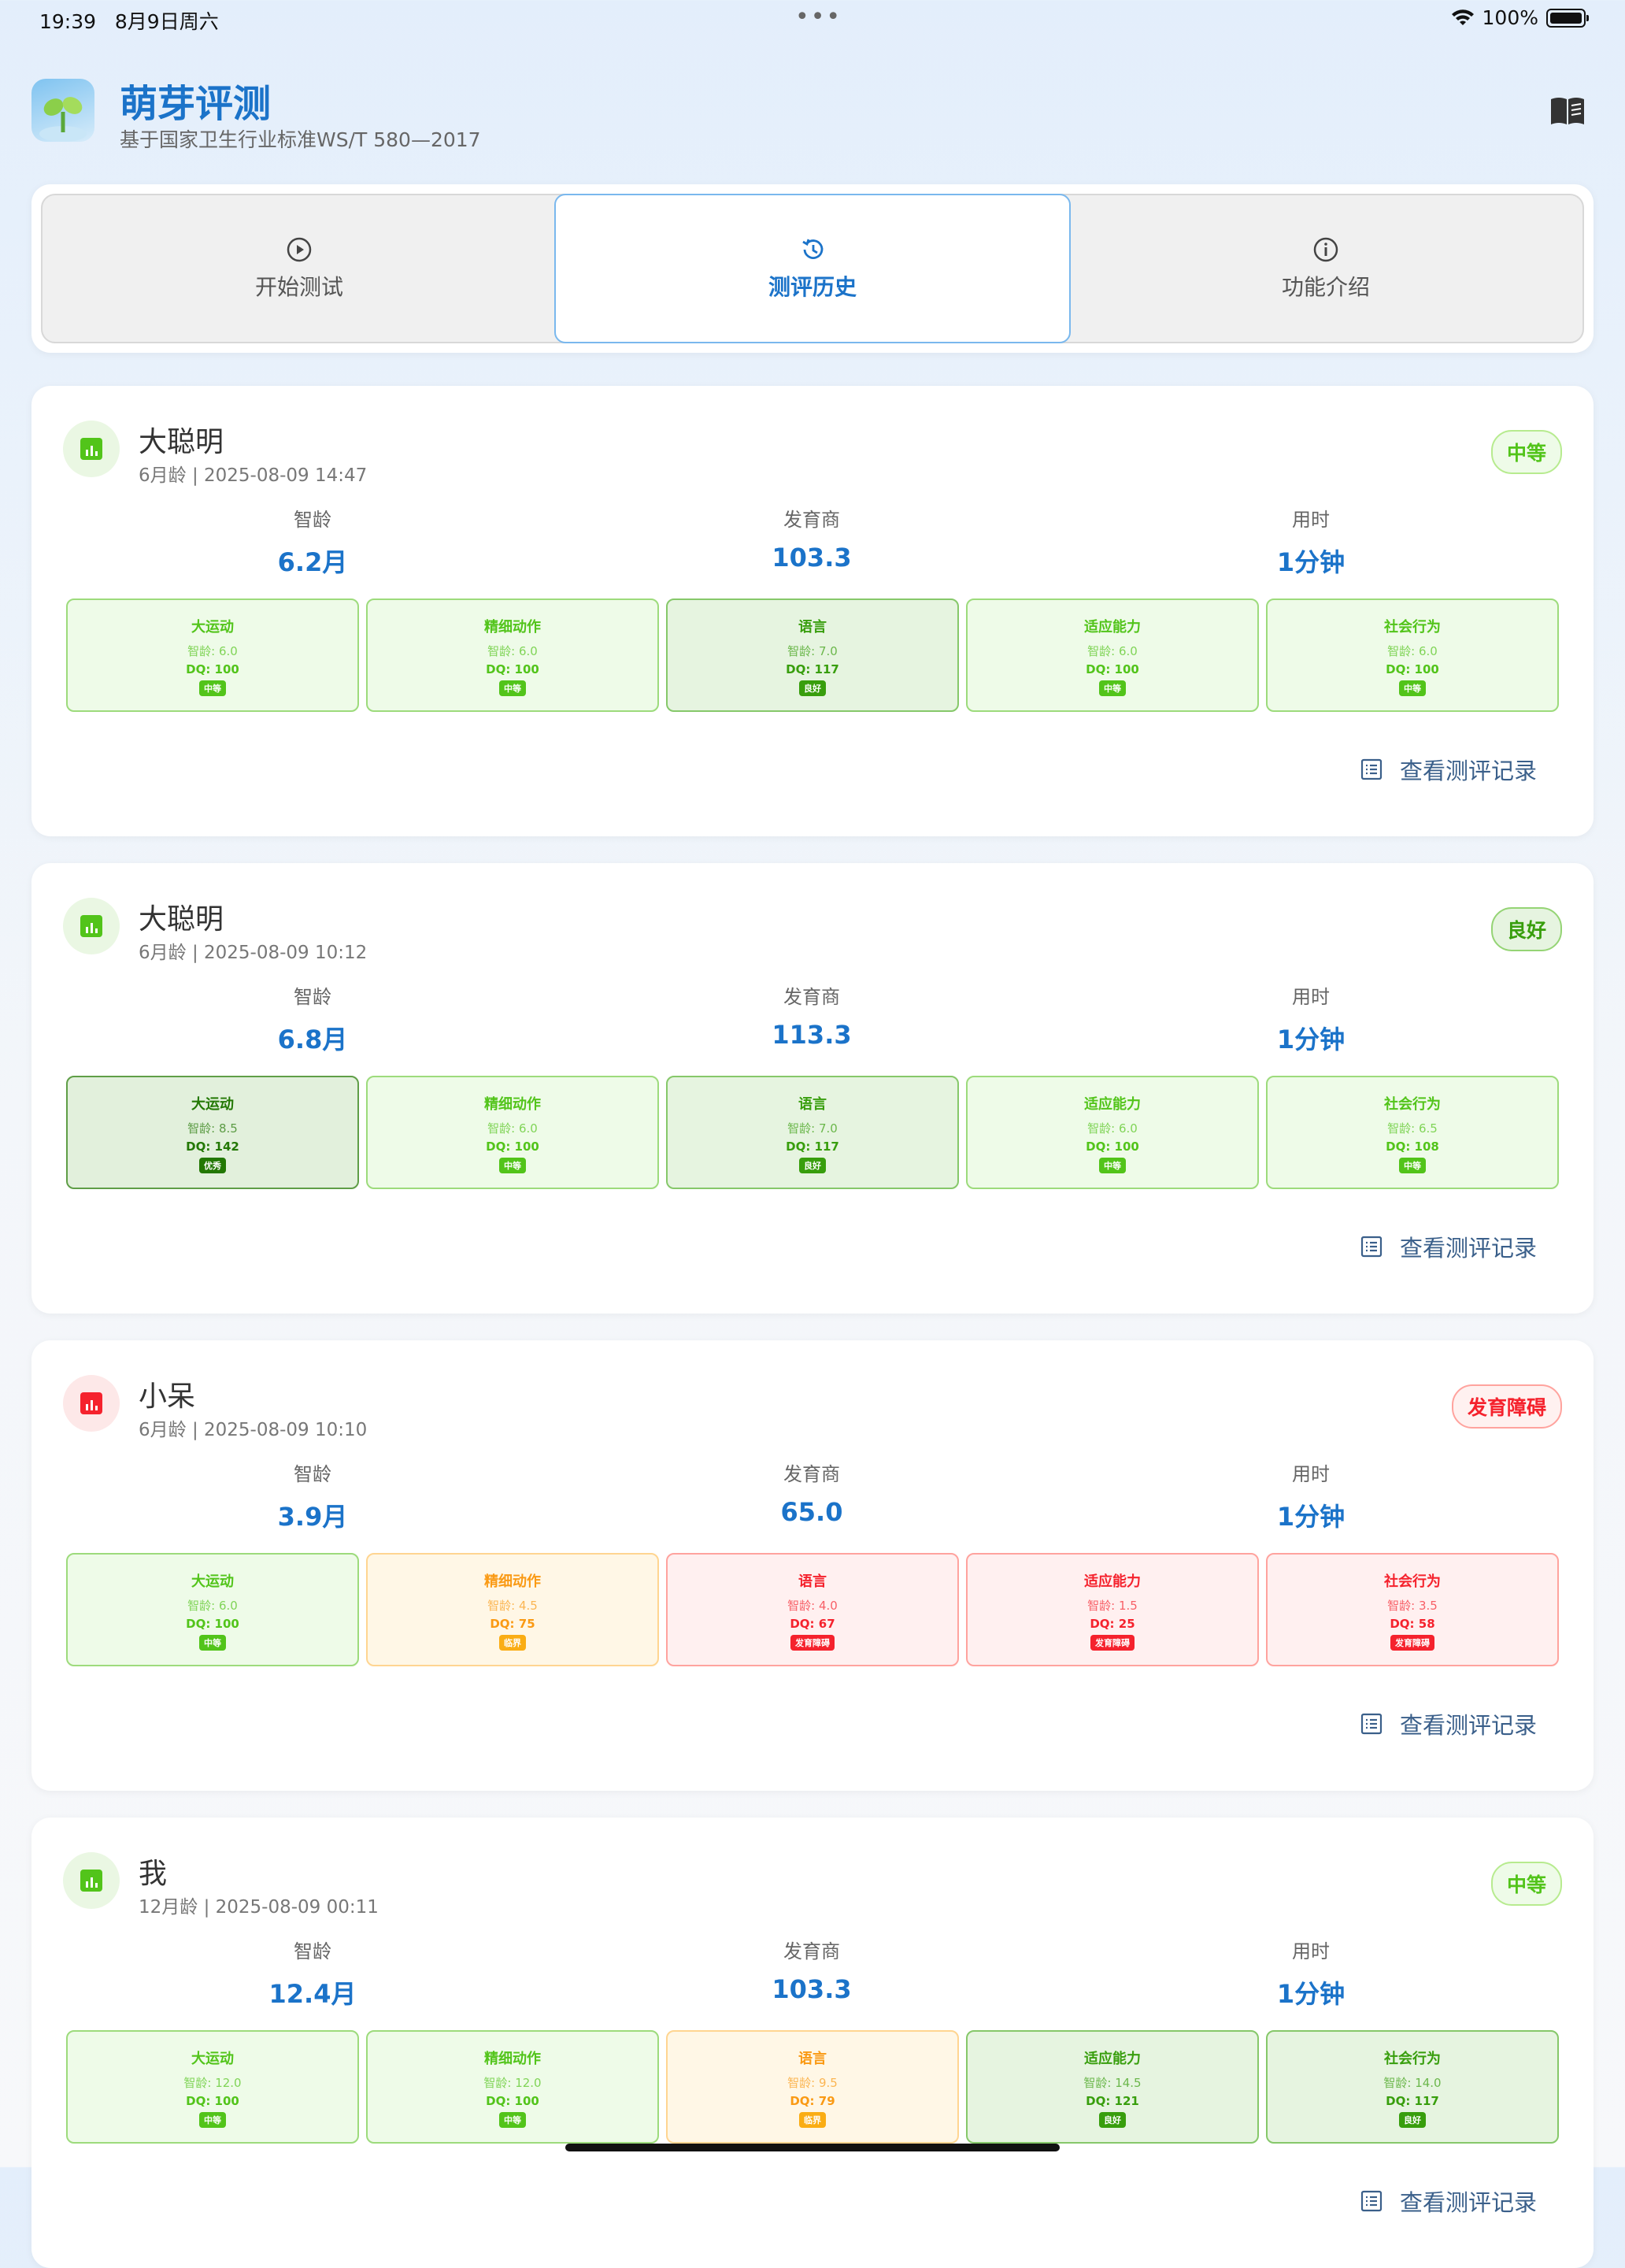 Image resolution: width=1625 pixels, height=2268 pixels. Describe the element at coordinates (212, 1128) in the screenshot. I see `domain-mental-age: 智龄: 8.5` at that location.